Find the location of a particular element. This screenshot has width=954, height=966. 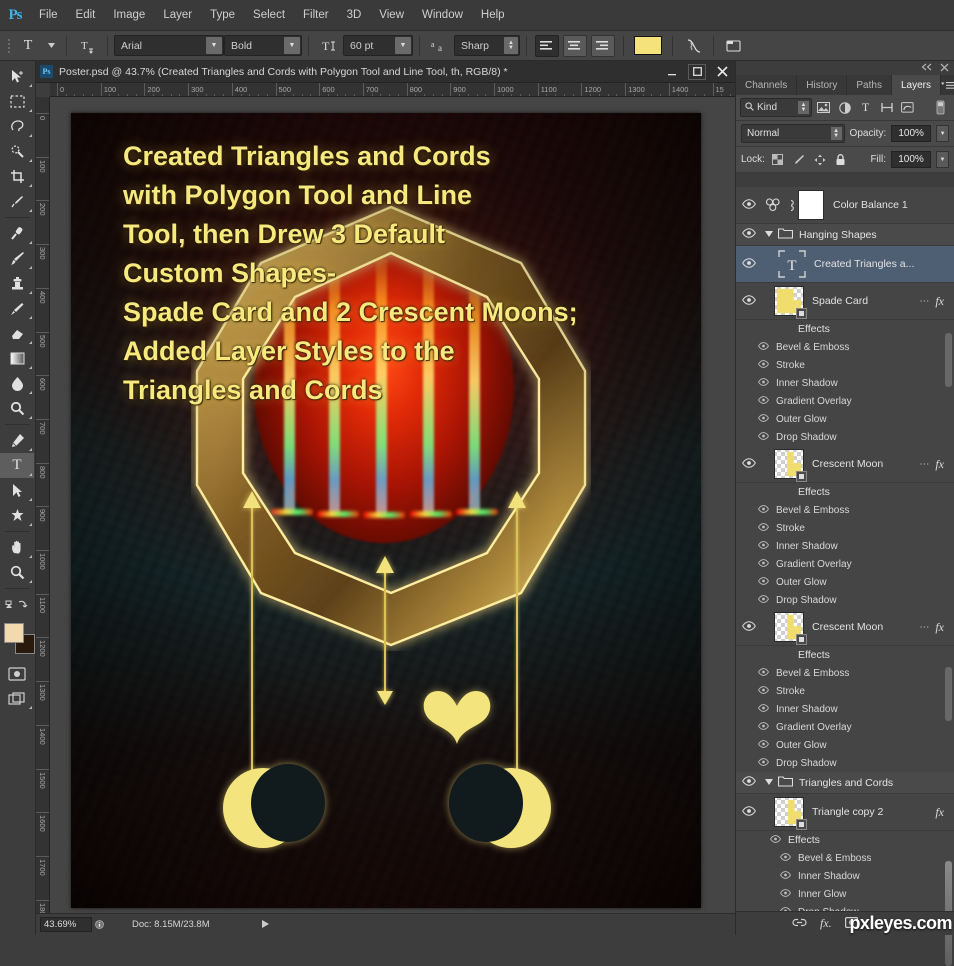

minimize-button is located at coordinates (672, 72).